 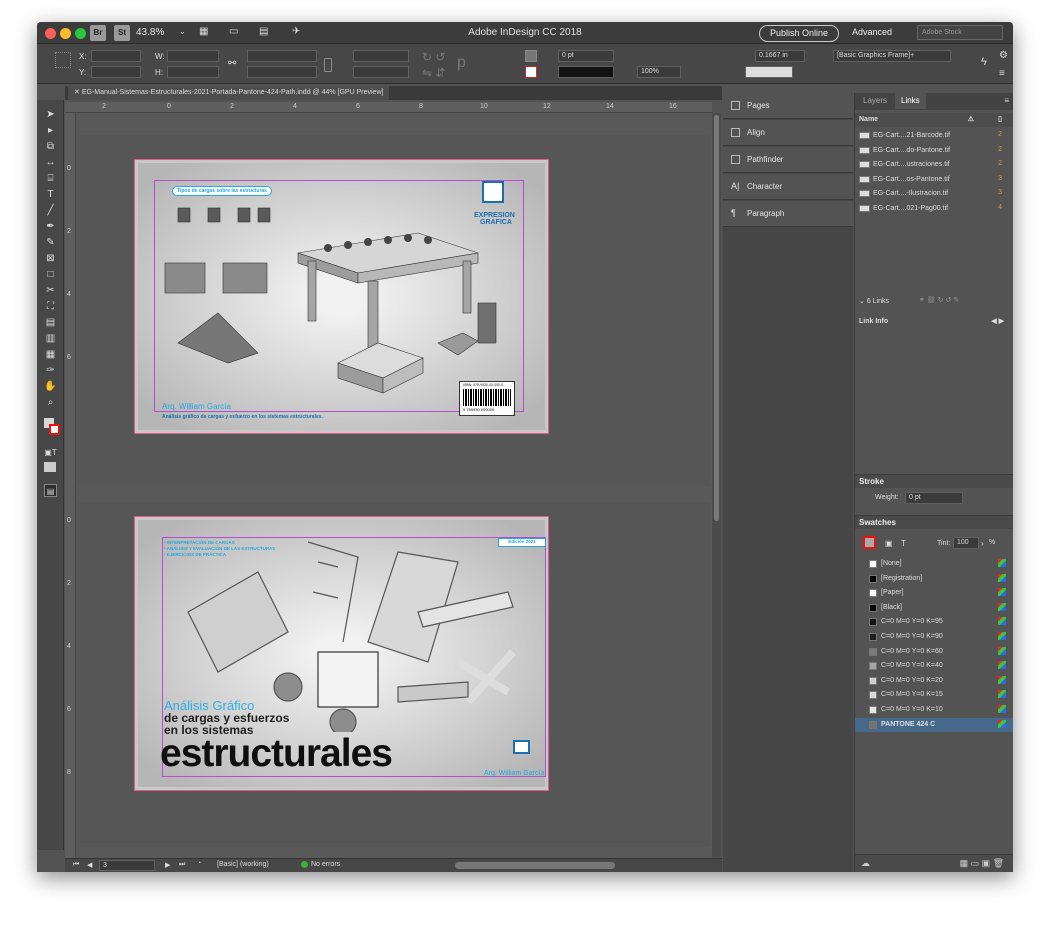 I want to click on offset-field: 0.1667 in, so click(x=780, y=56).